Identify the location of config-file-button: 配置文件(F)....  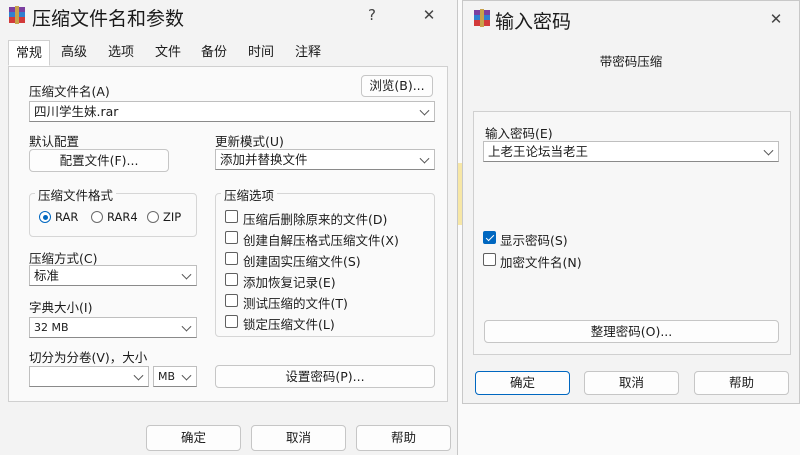
(99, 160).